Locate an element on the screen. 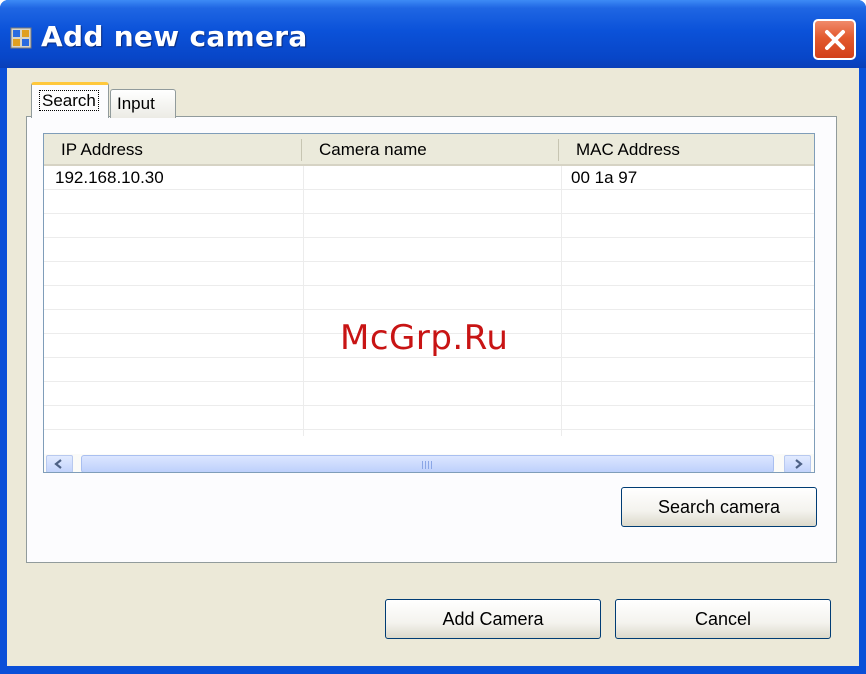  cancel-button: Cancel is located at coordinates (723, 619).